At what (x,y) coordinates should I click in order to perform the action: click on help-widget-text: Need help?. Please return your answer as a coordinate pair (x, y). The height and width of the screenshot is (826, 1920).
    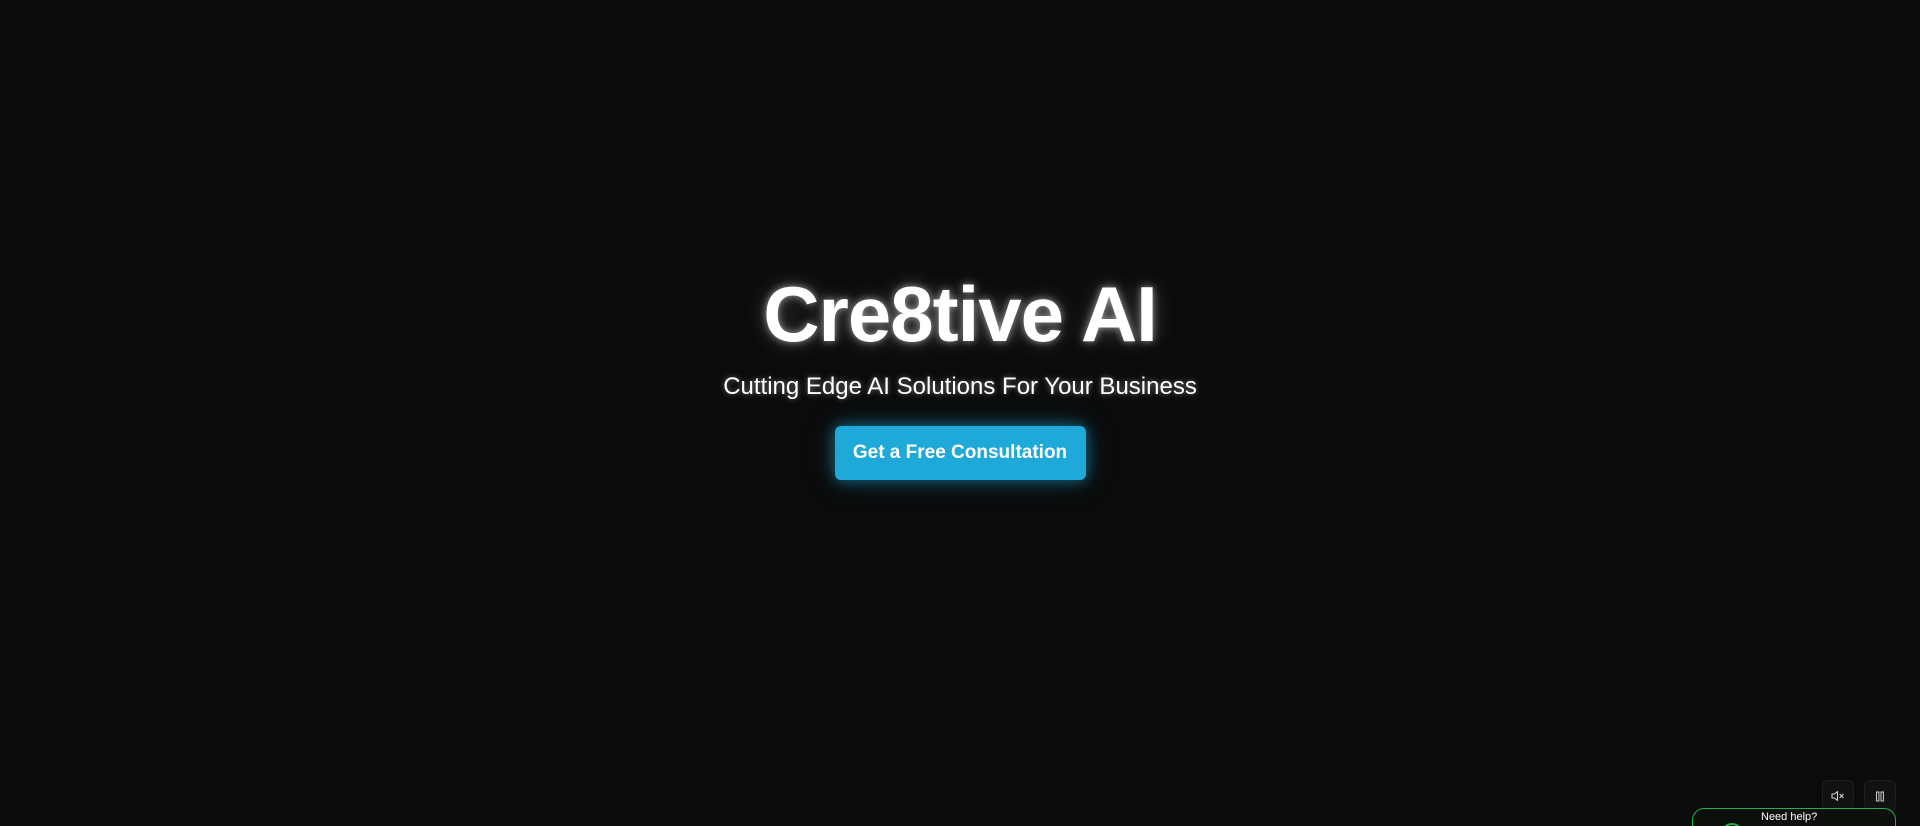
    Looking at the image, I should click on (1789, 817).